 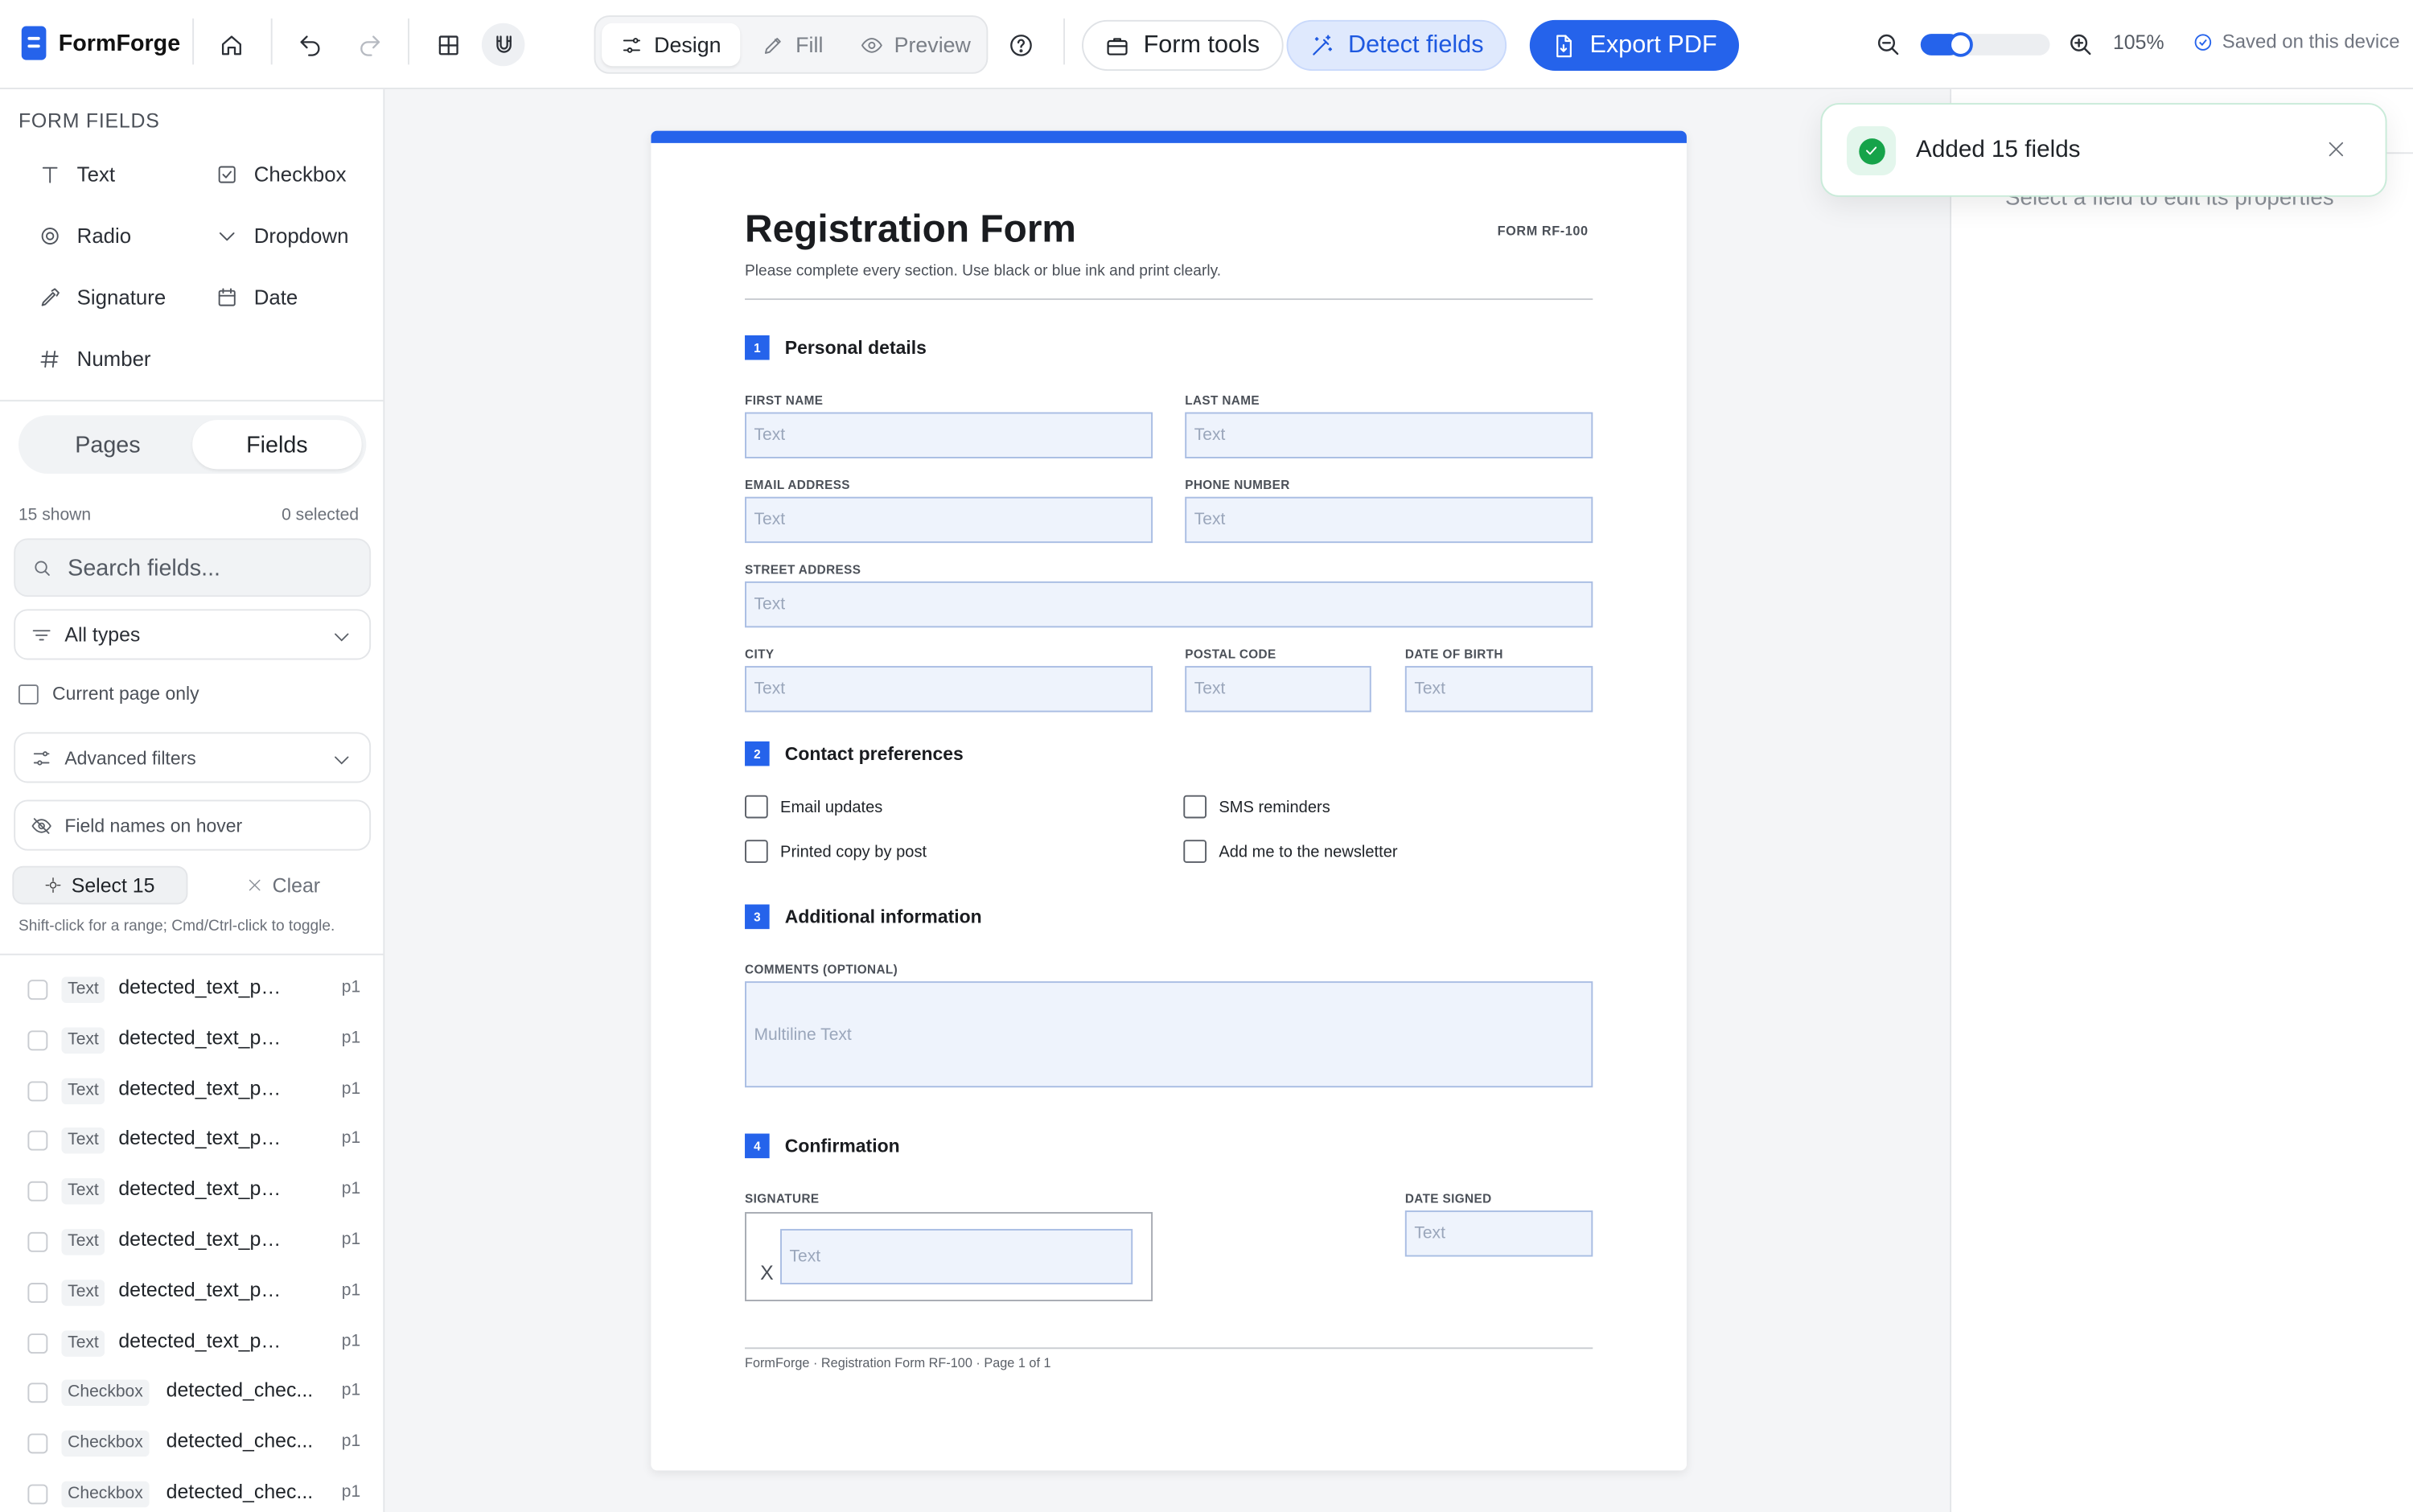 What do you see at coordinates (671, 45) in the screenshot?
I see `mode-design-tab: Design` at bounding box center [671, 45].